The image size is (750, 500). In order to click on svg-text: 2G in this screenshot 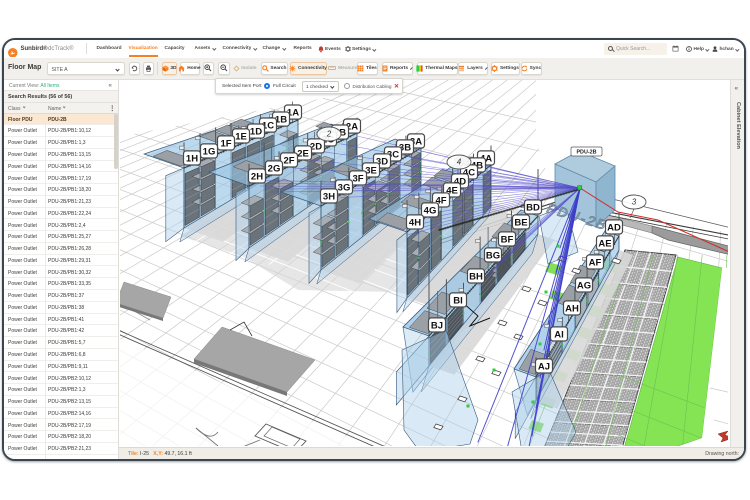, I will do `click(274, 168)`.